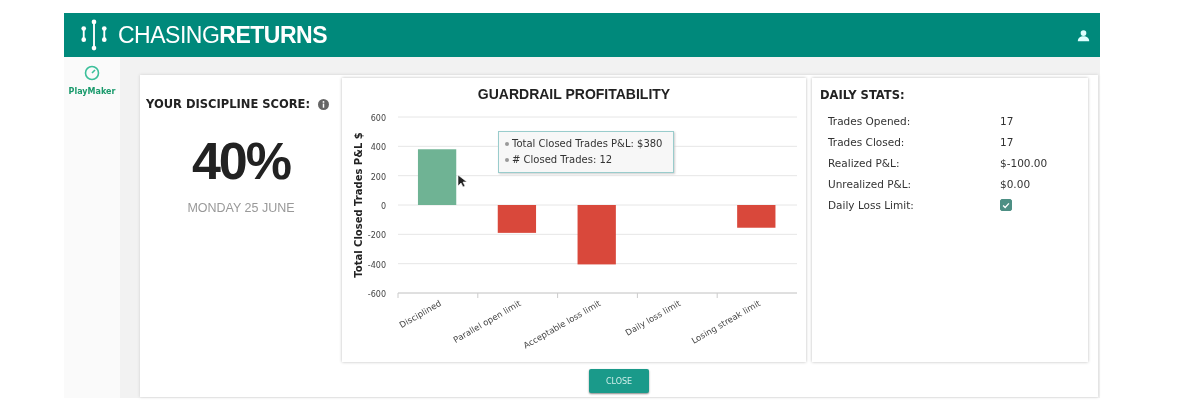 The height and width of the screenshot is (411, 1200). I want to click on pointer-icon, so click(462, 181).